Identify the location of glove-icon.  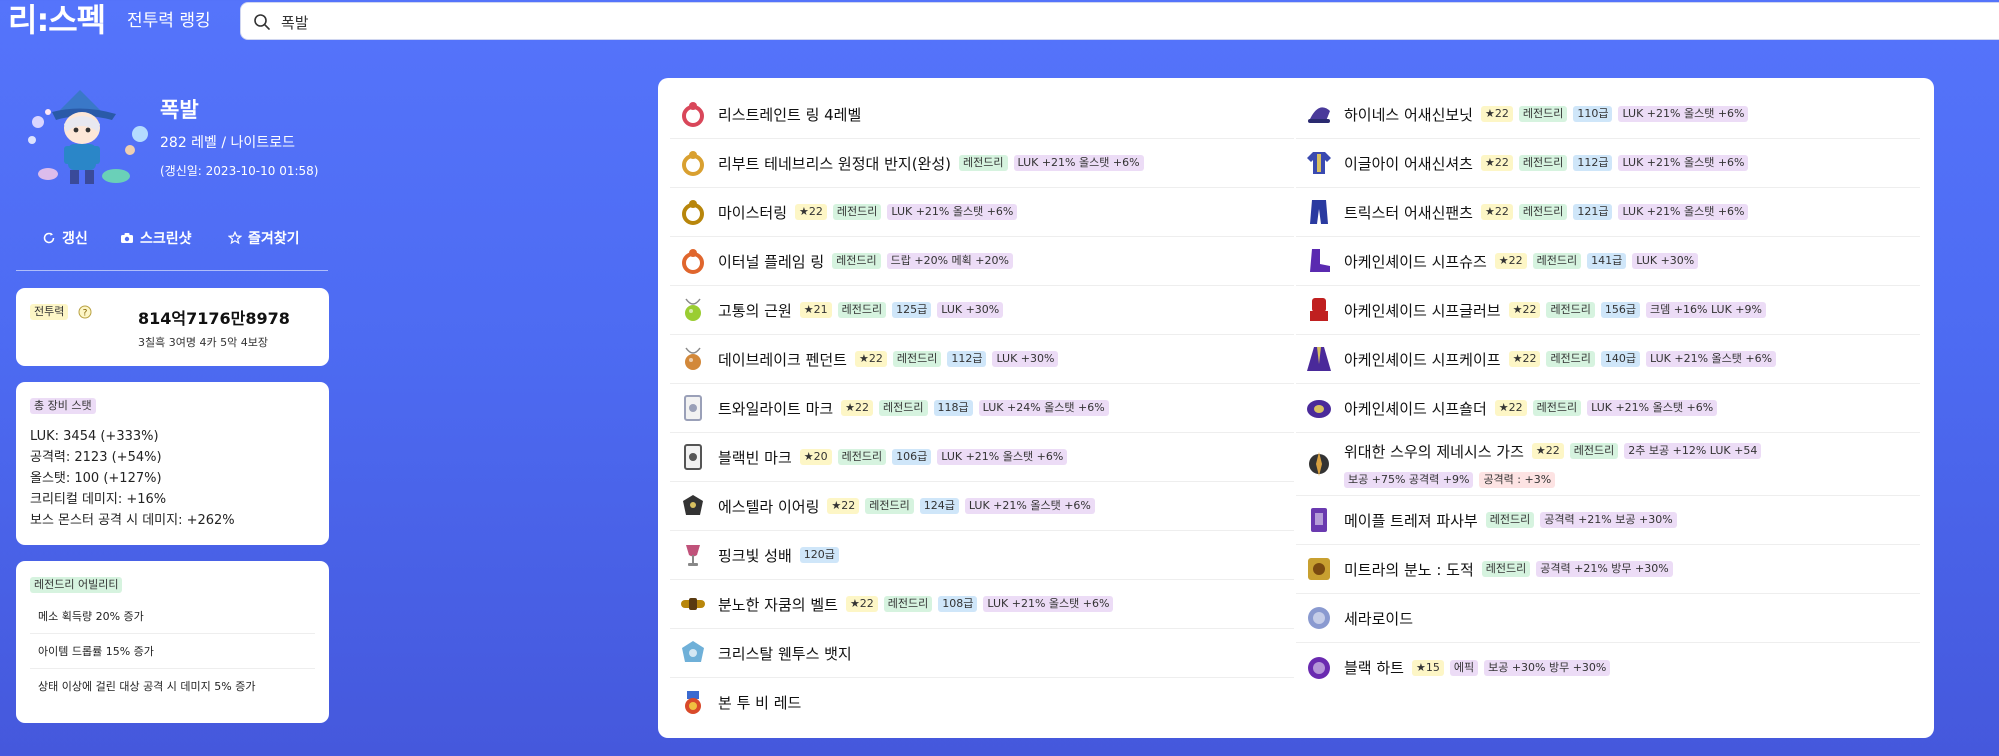
(1319, 309).